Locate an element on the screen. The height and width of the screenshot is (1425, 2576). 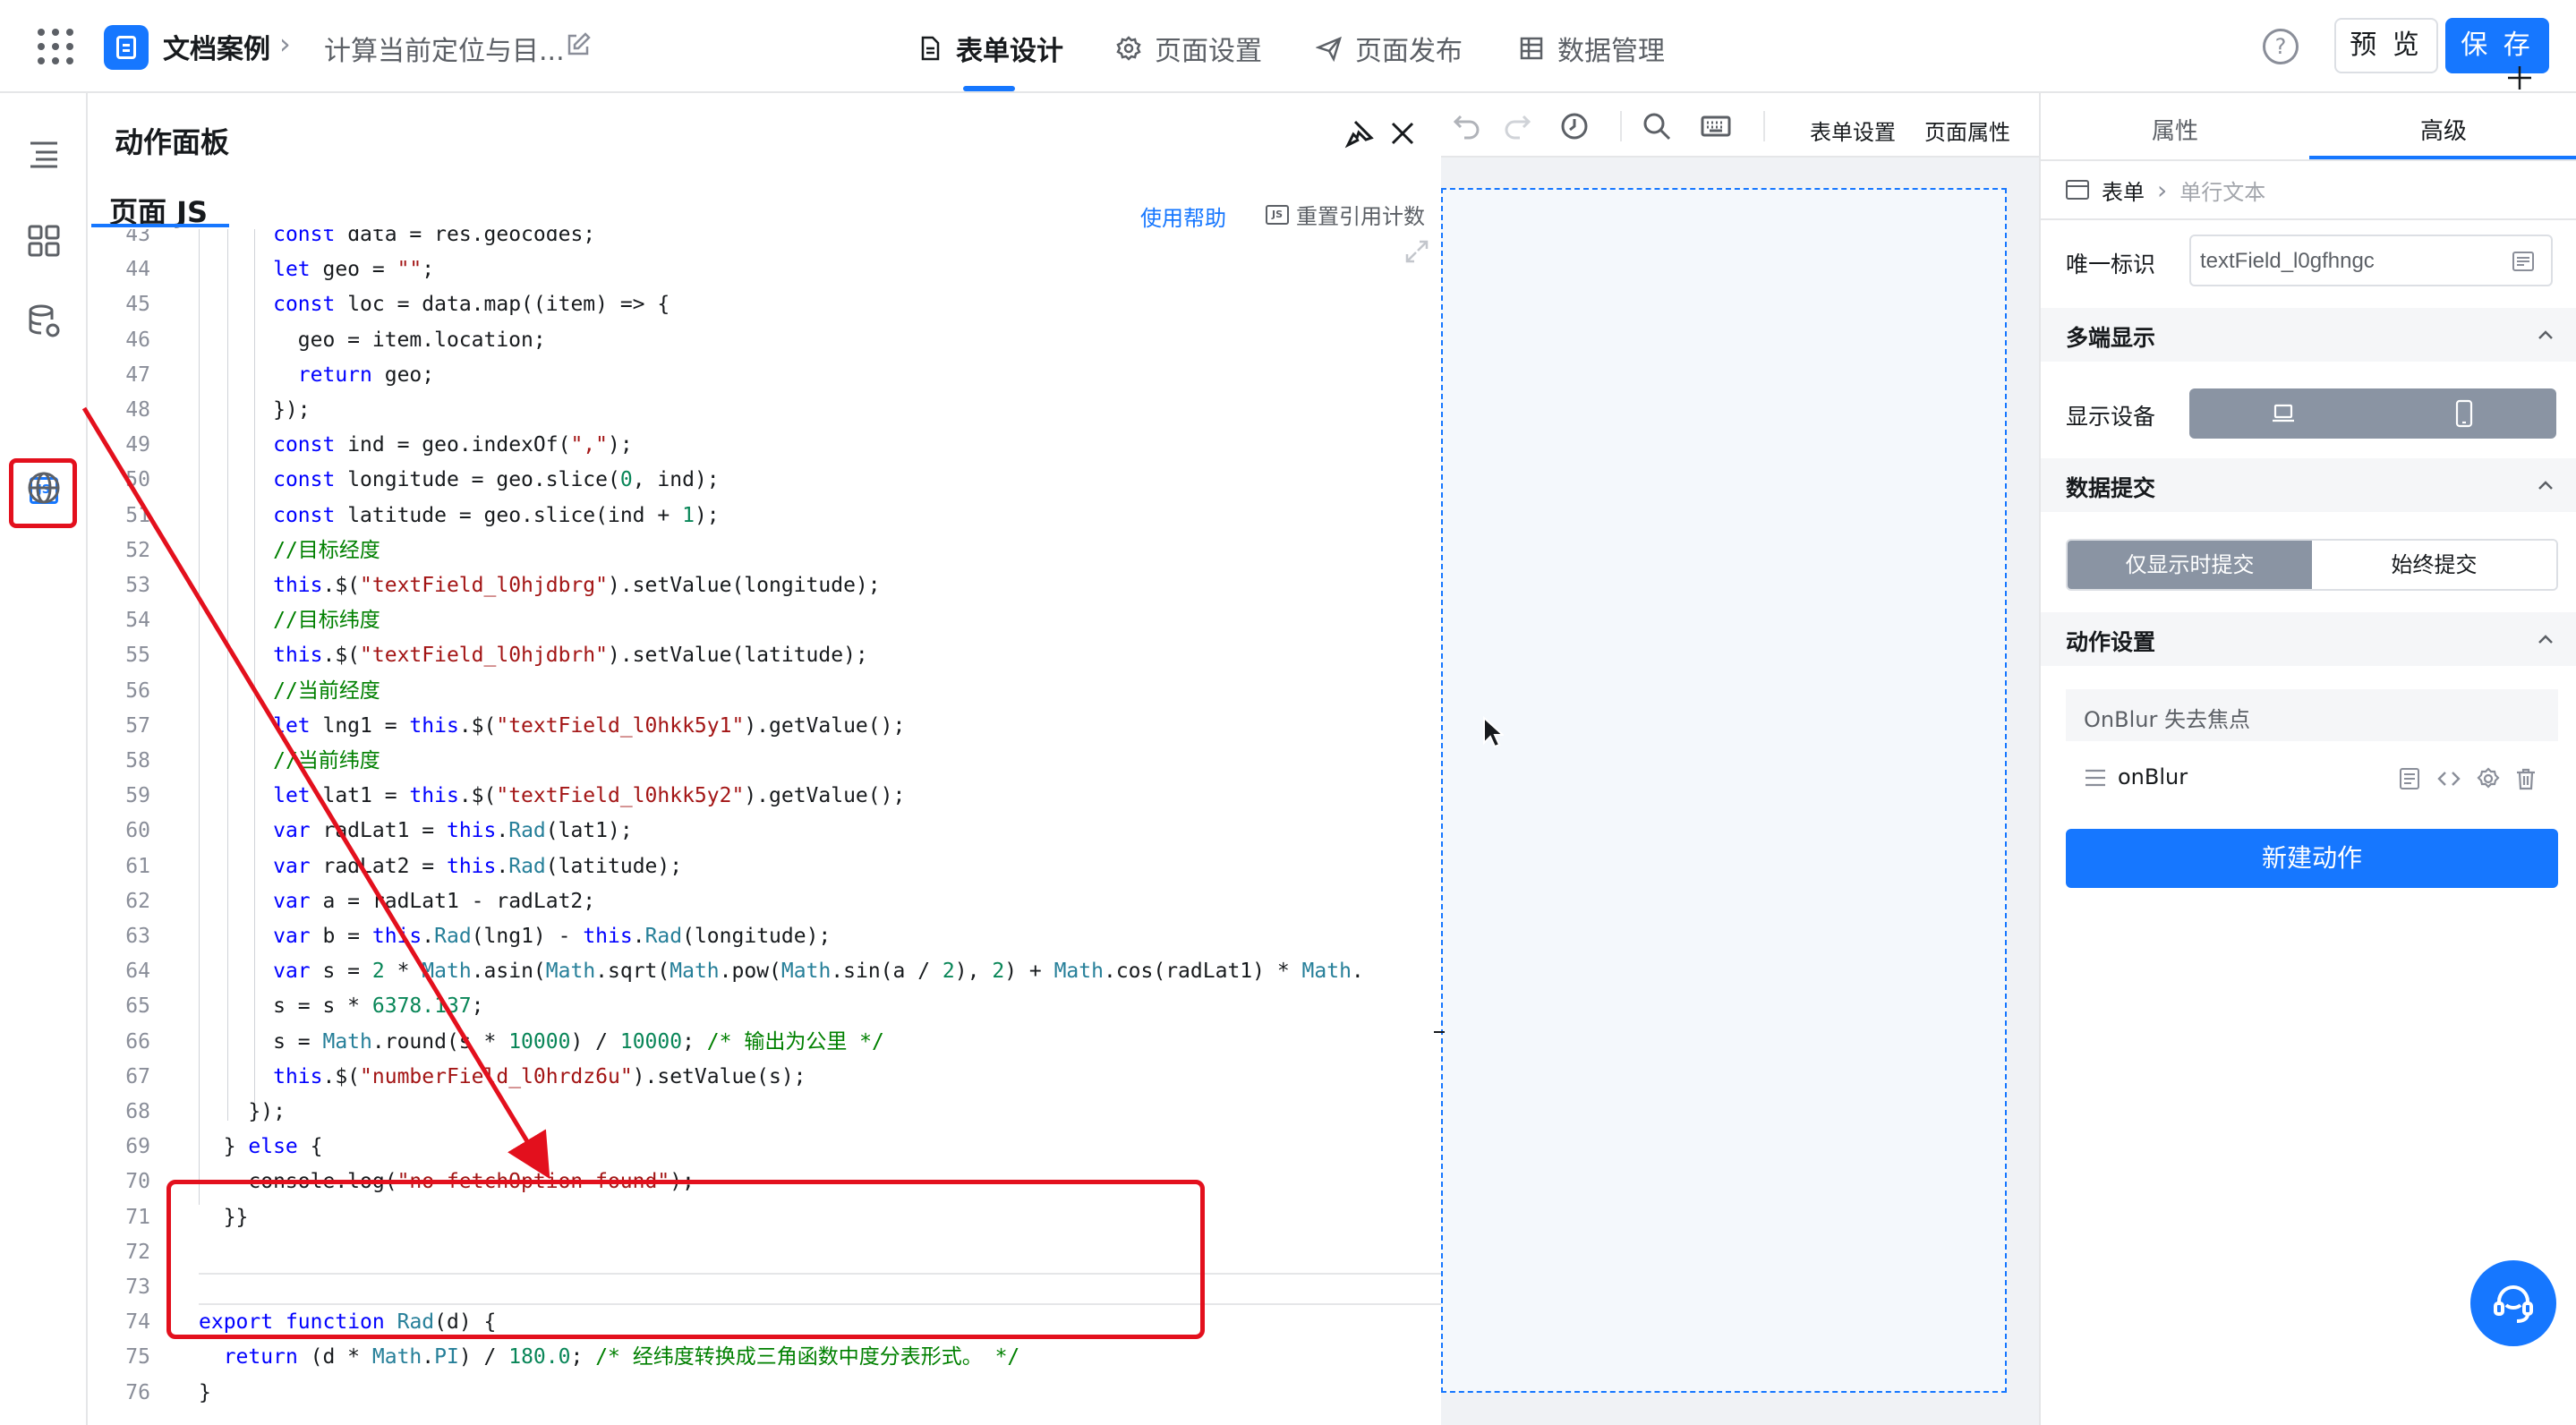
app-name: 文档案例 is located at coordinates (216, 46).